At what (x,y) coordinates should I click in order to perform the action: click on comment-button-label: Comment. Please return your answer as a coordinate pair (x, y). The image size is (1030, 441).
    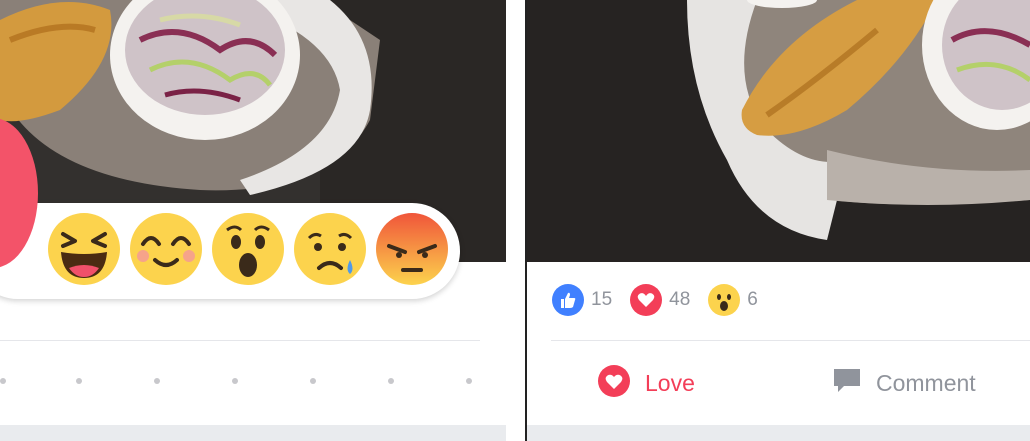
    Looking at the image, I should click on (926, 382).